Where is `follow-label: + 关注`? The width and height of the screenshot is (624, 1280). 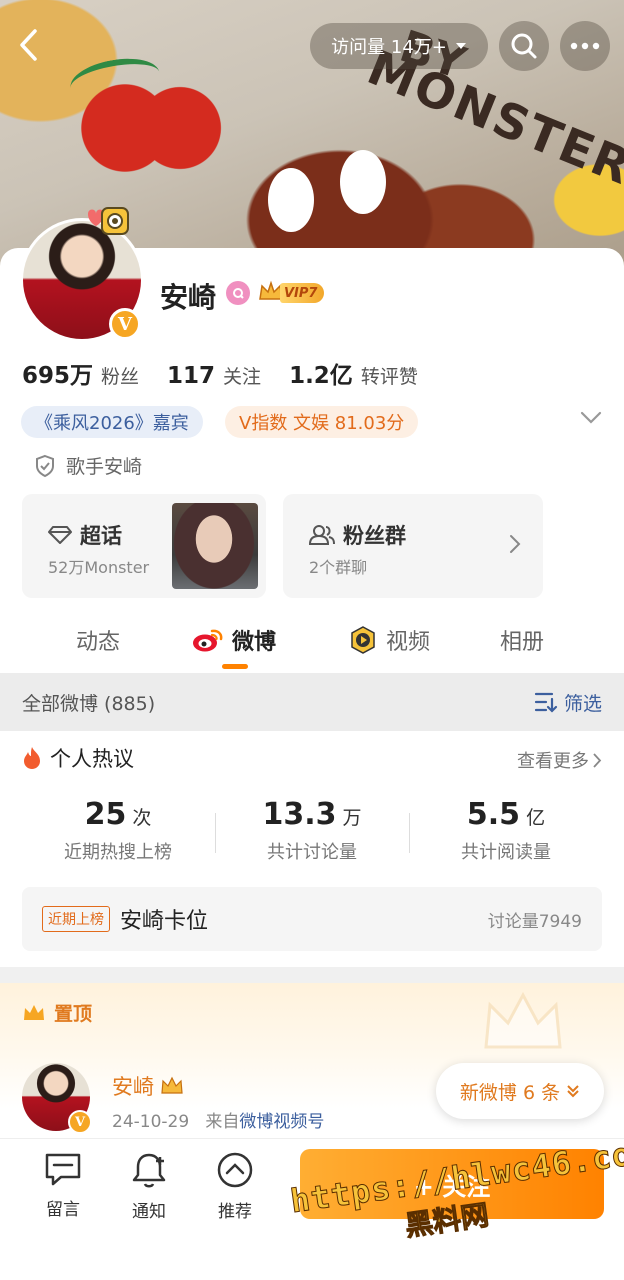
follow-label: + 关注 is located at coordinates (452, 1186).